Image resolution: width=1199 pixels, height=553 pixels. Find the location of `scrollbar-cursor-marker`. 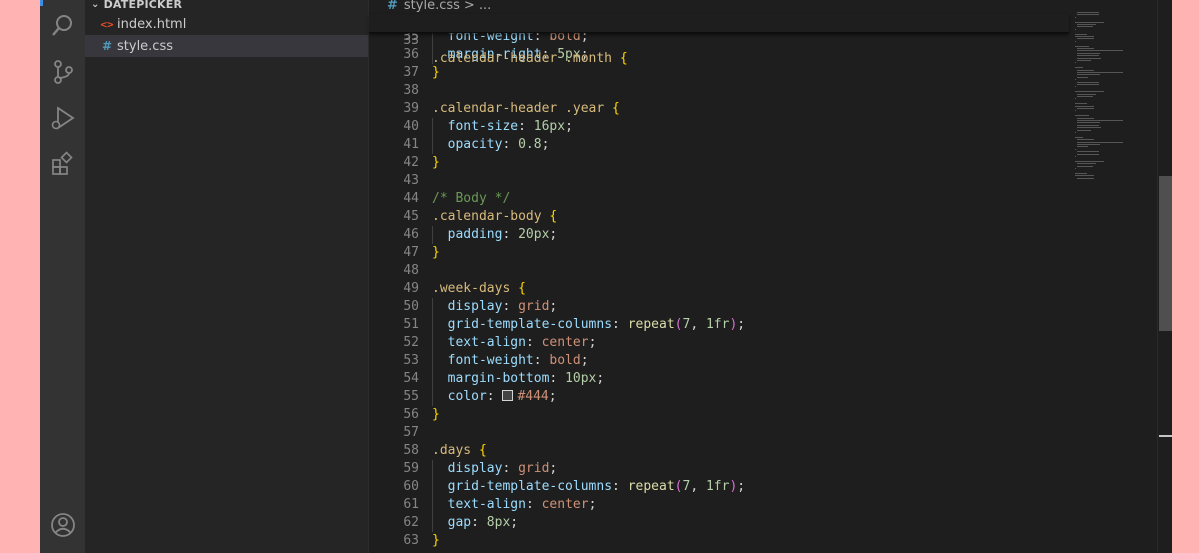

scrollbar-cursor-marker is located at coordinates (1165, 436).